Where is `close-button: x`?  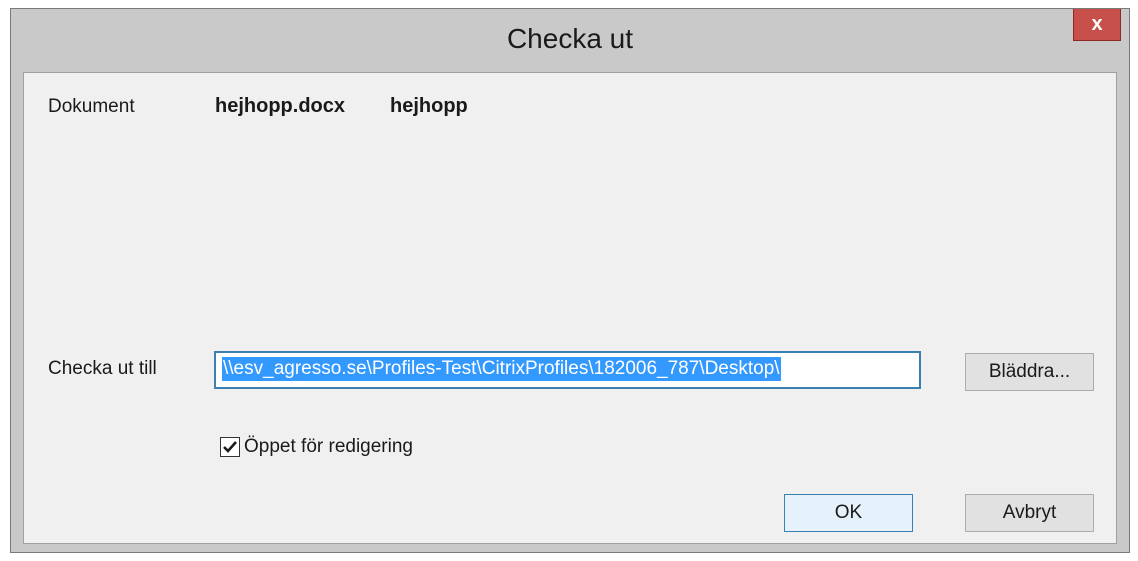 close-button: x is located at coordinates (1097, 25).